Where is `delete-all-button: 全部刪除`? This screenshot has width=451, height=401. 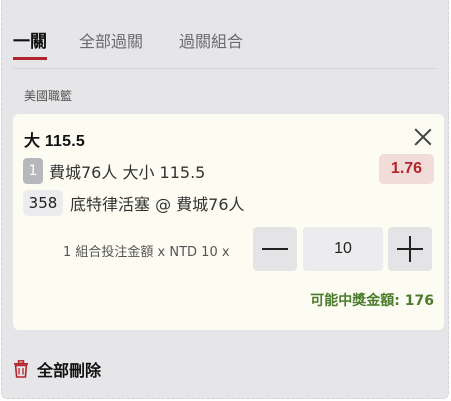
delete-all-button: 全部刪除 is located at coordinates (57, 369).